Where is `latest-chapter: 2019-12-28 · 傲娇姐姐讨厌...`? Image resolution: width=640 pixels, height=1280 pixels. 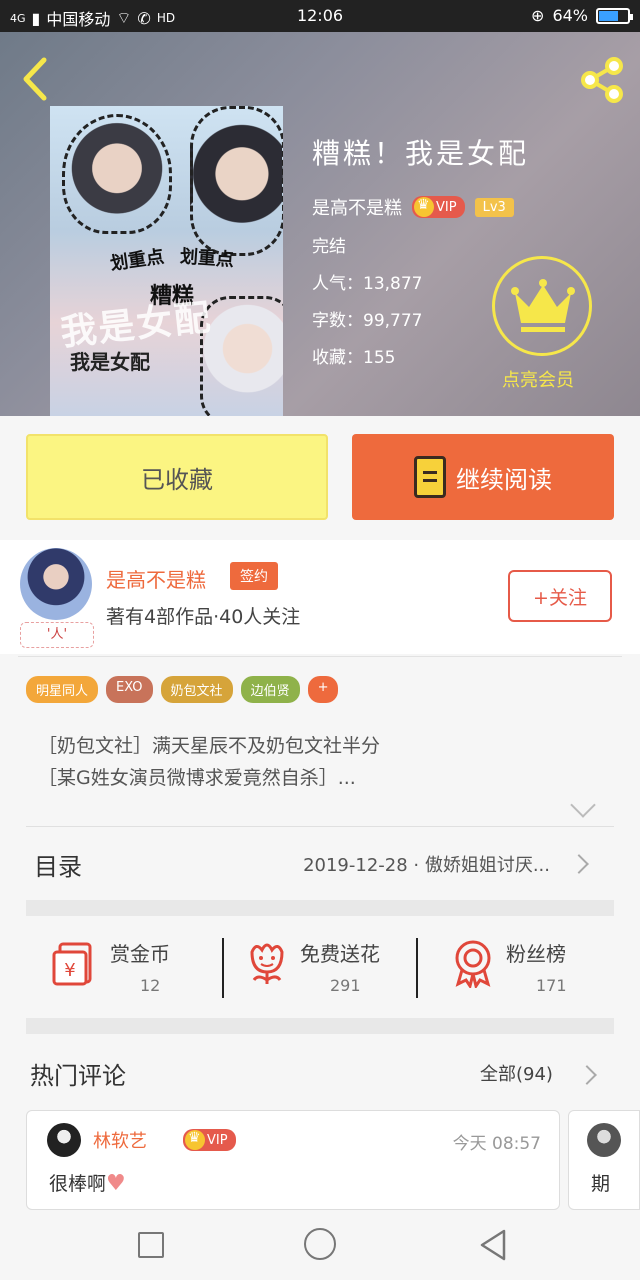
latest-chapter: 2019-12-28 · 傲娇姐姐讨厌... is located at coordinates (426, 865).